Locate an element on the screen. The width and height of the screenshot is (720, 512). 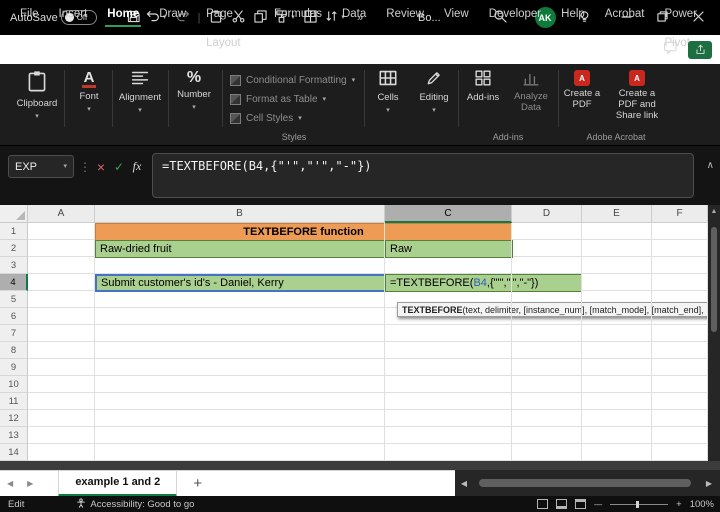
cell-b4: Submit customer's id's - Daniel, Kerry is located at coordinates (240, 283).